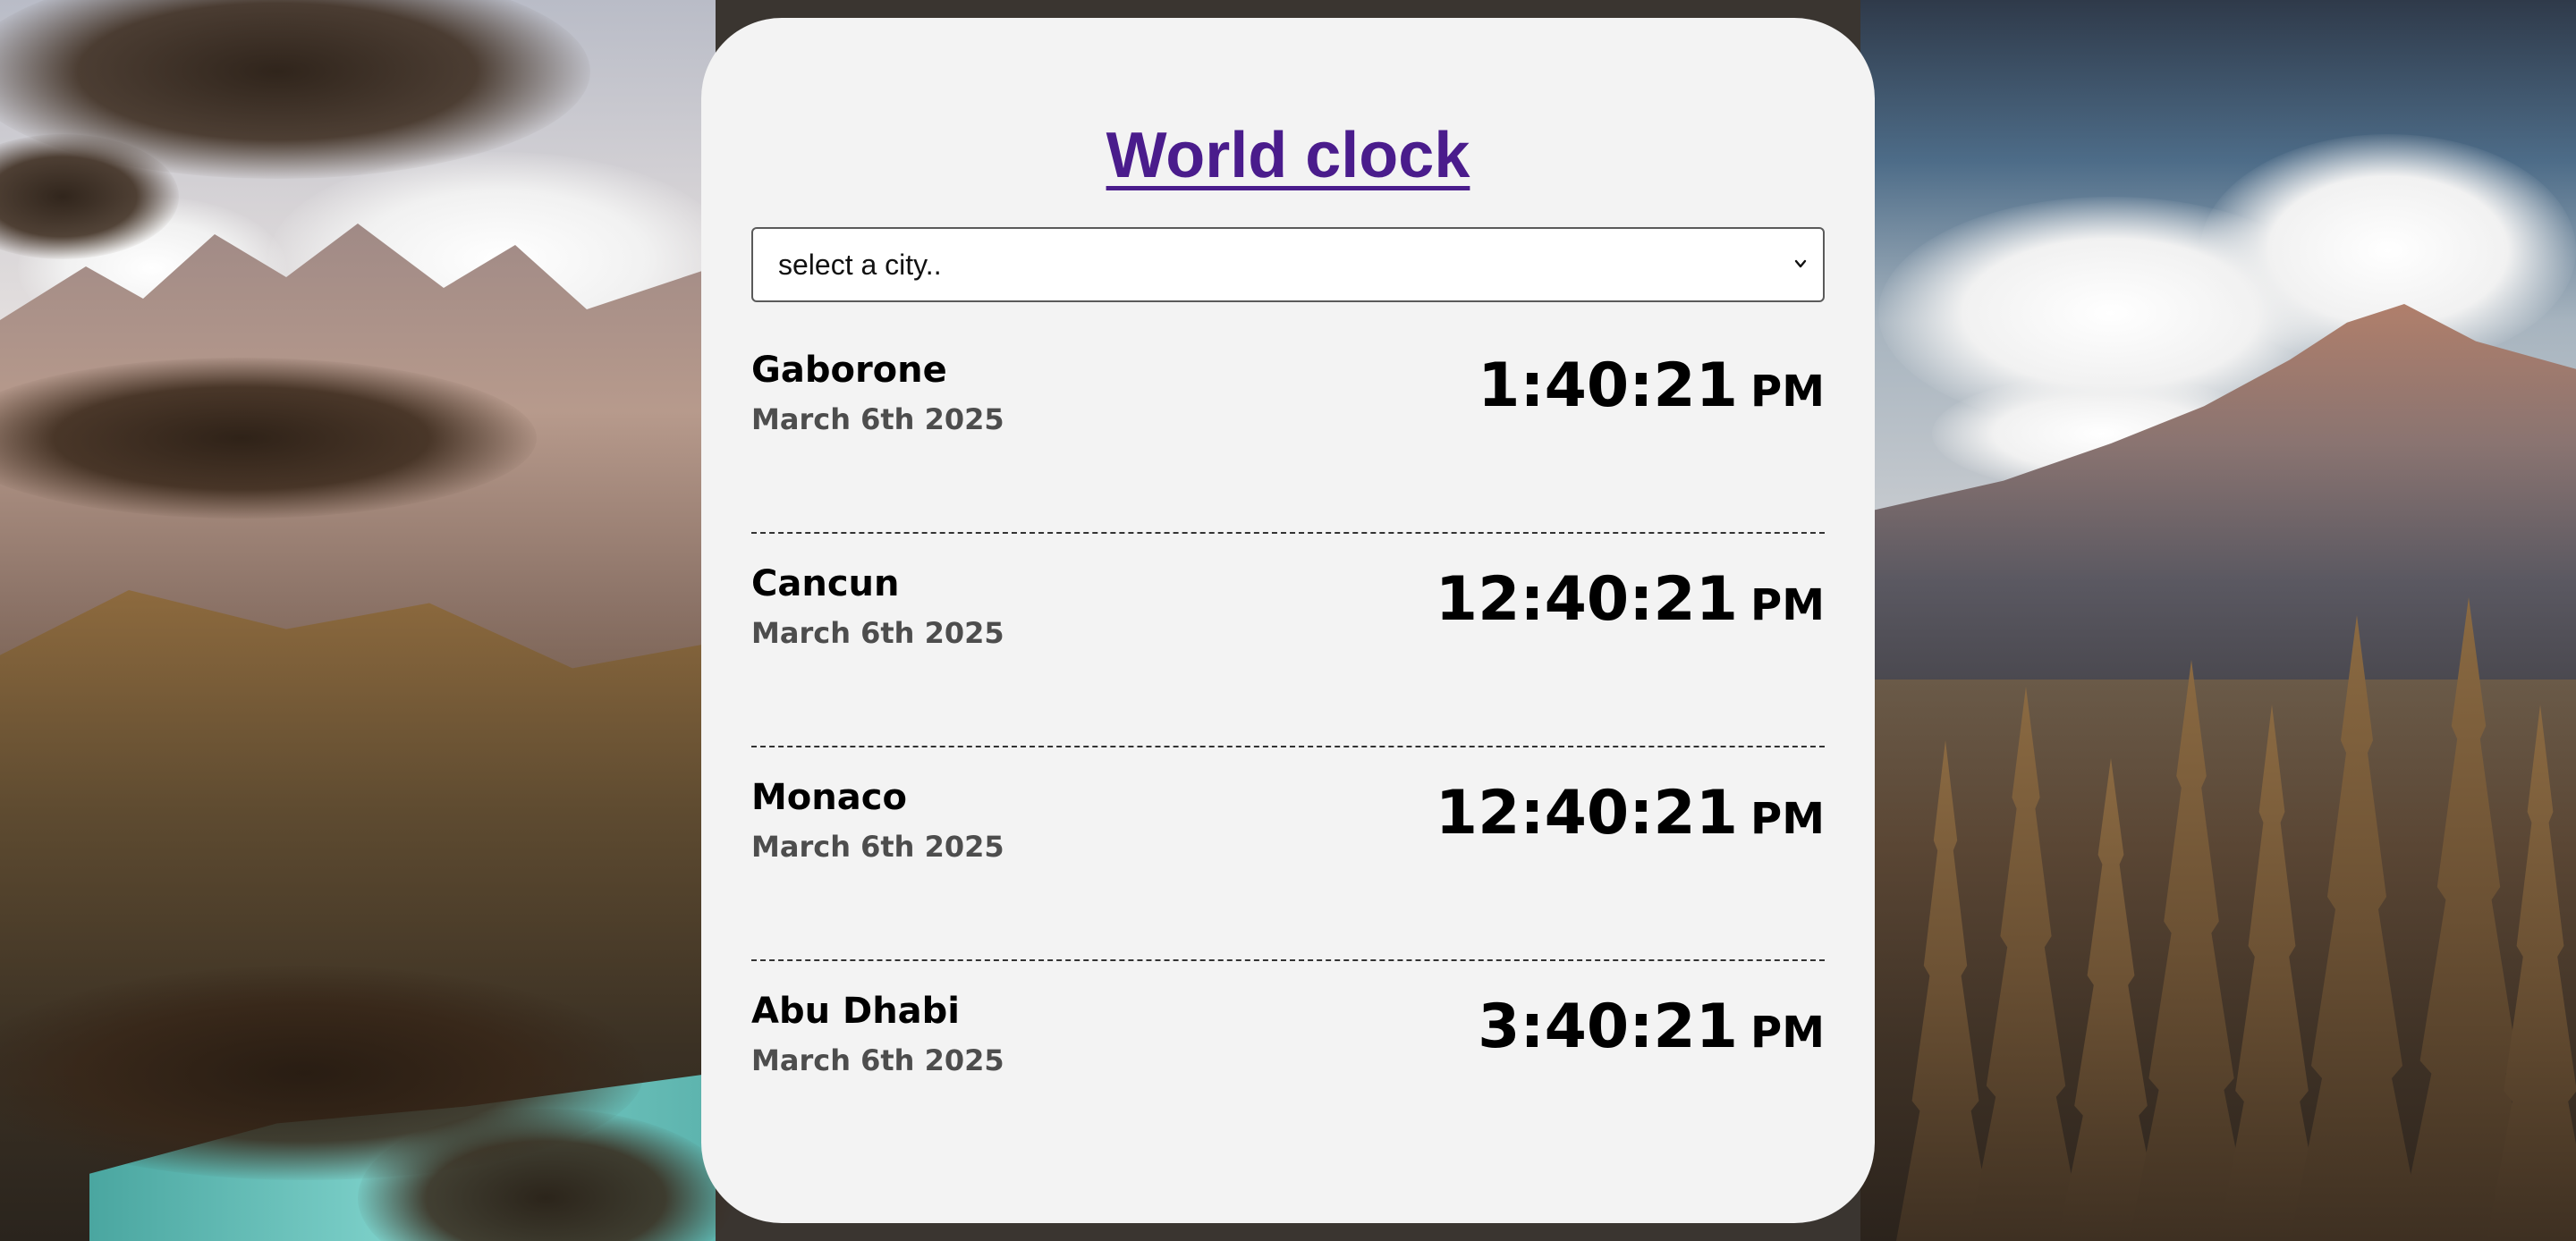  Describe the element at coordinates (1288, 264) in the screenshot. I see `city-select: select a city..` at that location.